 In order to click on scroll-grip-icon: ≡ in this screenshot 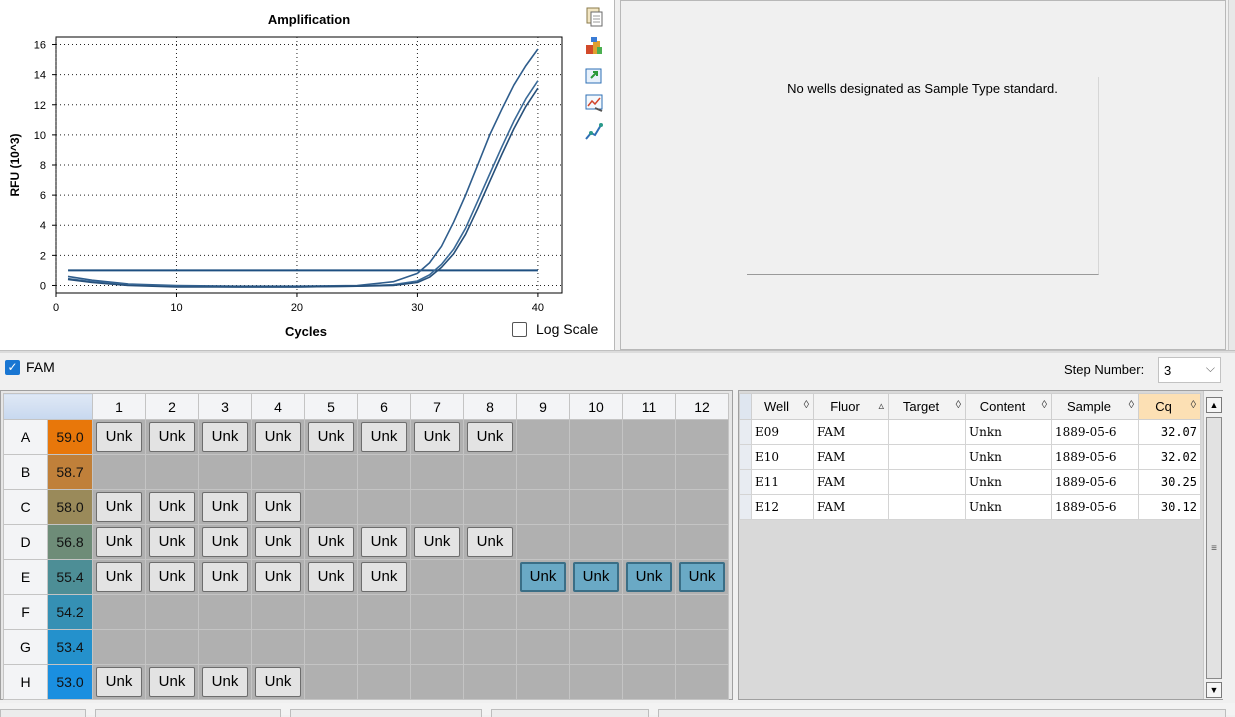, I will do `click(1214, 548)`.